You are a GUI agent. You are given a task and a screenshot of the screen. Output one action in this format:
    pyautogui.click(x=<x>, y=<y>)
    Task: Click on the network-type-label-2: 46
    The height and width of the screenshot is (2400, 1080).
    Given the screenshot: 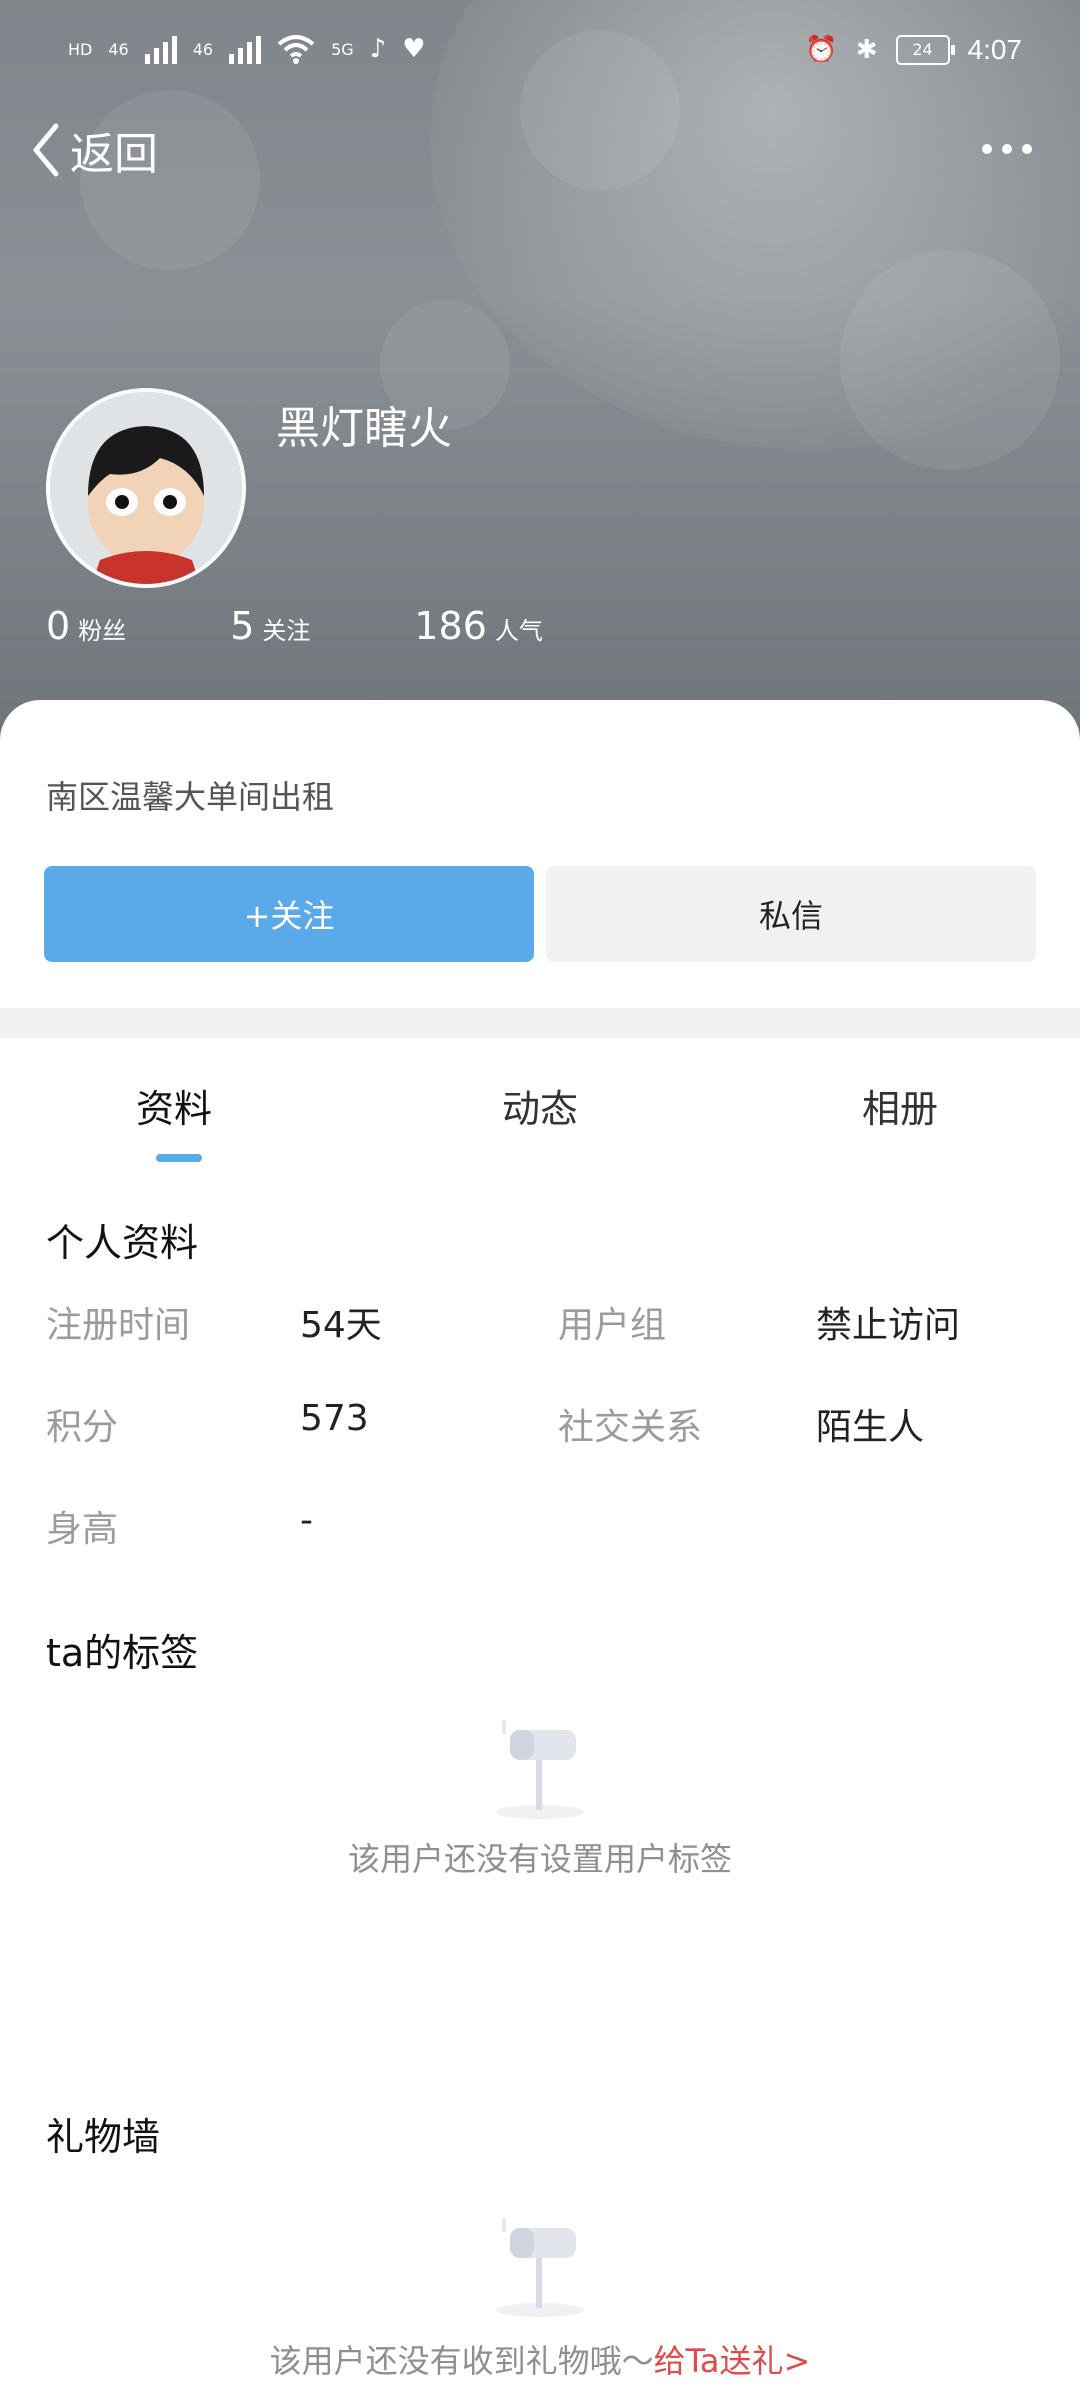 What is the action you would take?
    pyautogui.click(x=203, y=49)
    